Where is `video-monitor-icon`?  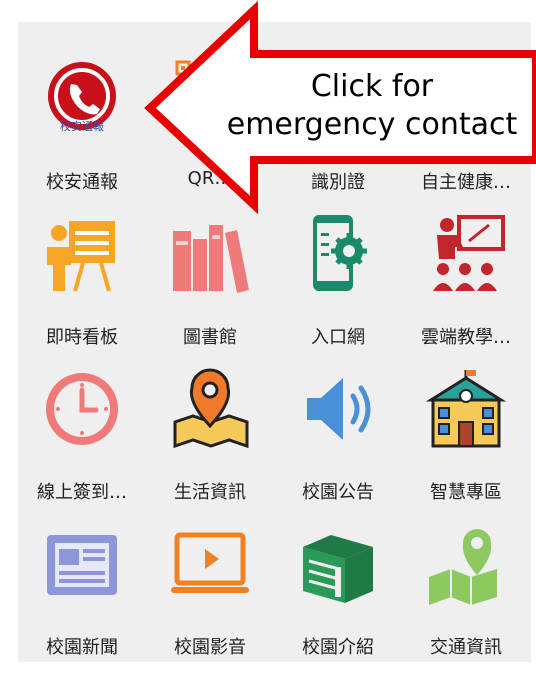
video-monitor-icon is located at coordinates (210, 564).